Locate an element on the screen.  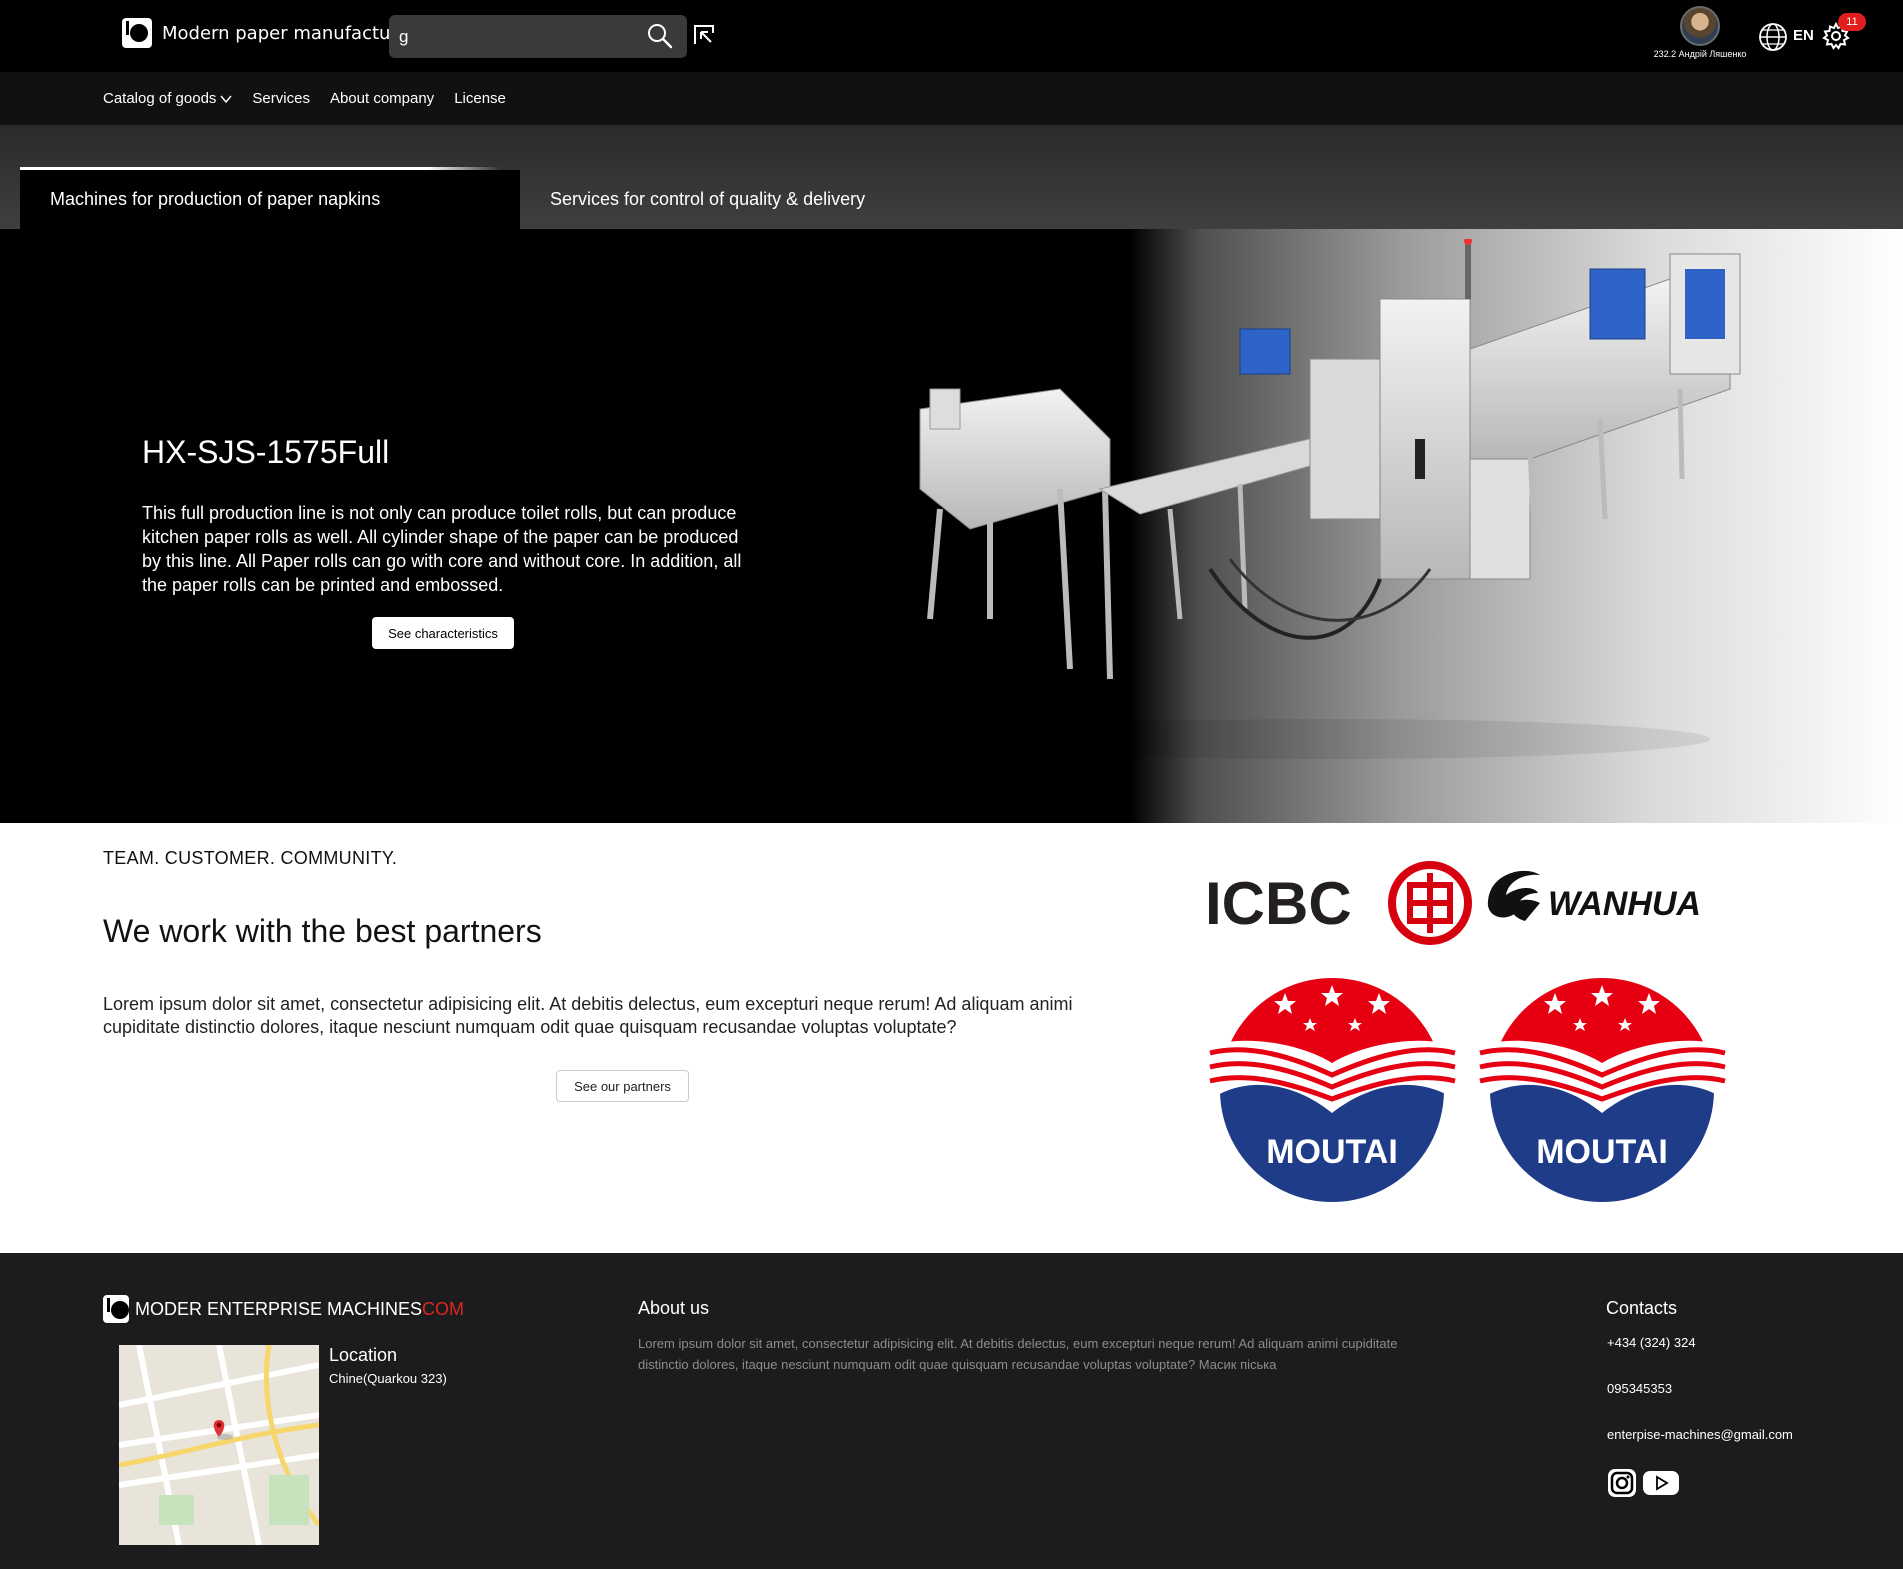
footer-brand-name: MODER ENTERPRISE MACHINES is located at coordinates (279, 1308).